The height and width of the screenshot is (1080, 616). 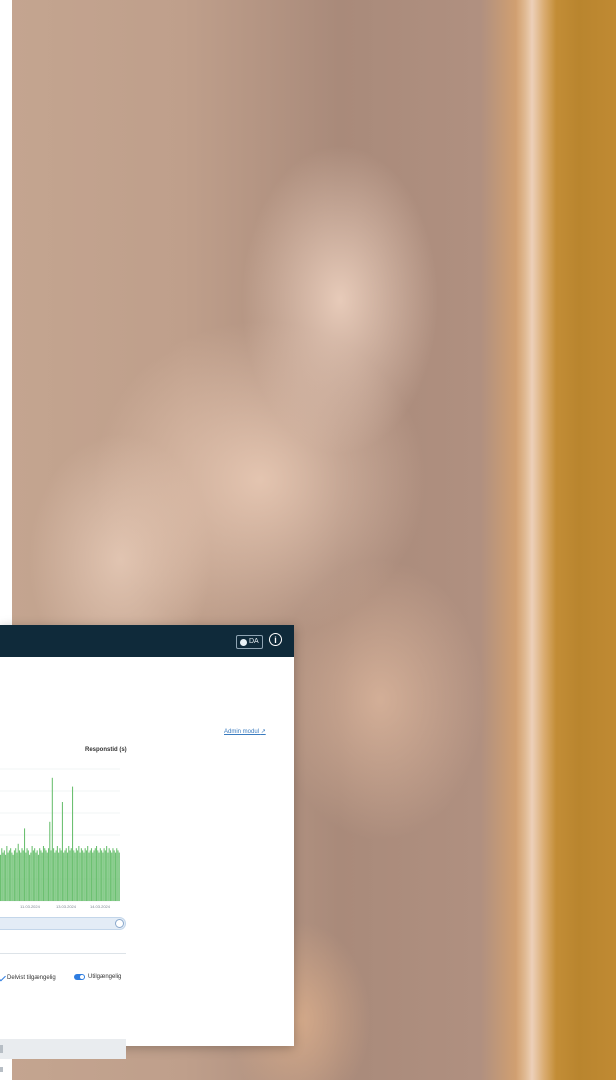 I want to click on range-slider-handle, so click(x=119, y=923).